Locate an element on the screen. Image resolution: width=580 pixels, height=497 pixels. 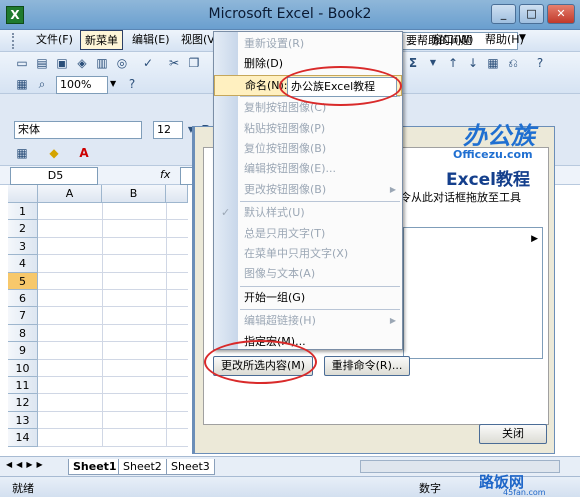
commands-list: ▶ is located at coordinates (473, 293).